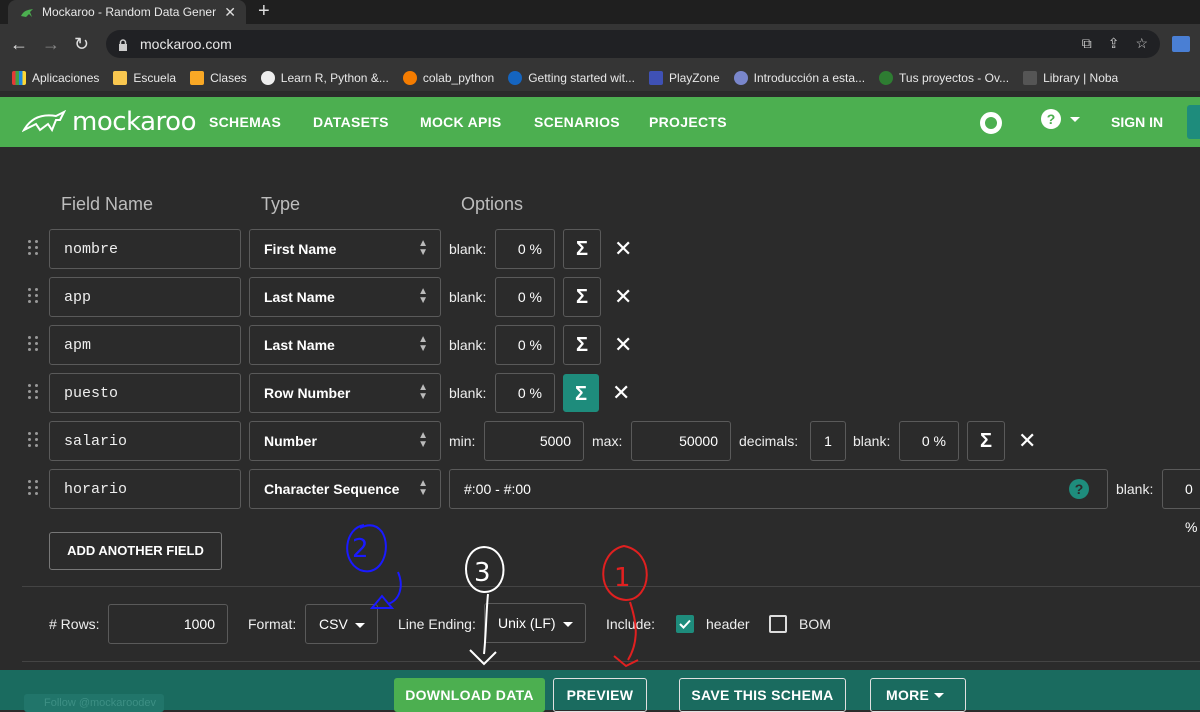  What do you see at coordinates (762, 695) in the screenshot?
I see `save-schema-button: SAVE THIS SCHEMA` at bounding box center [762, 695].